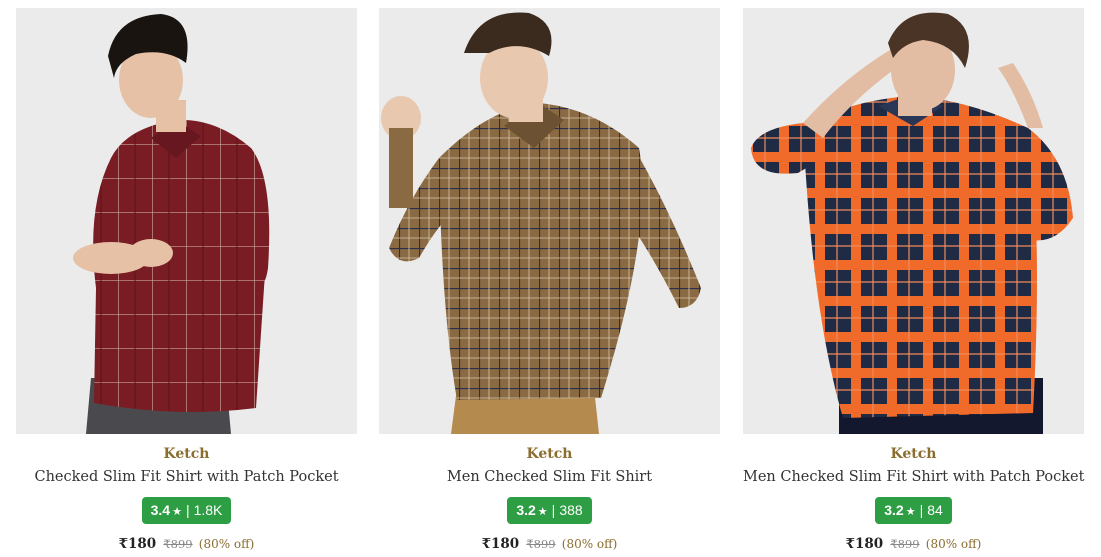 The image size is (1101, 557). I want to click on product-title: Checked Slim Fit Shirt with Patch Pocket, so click(186, 477).